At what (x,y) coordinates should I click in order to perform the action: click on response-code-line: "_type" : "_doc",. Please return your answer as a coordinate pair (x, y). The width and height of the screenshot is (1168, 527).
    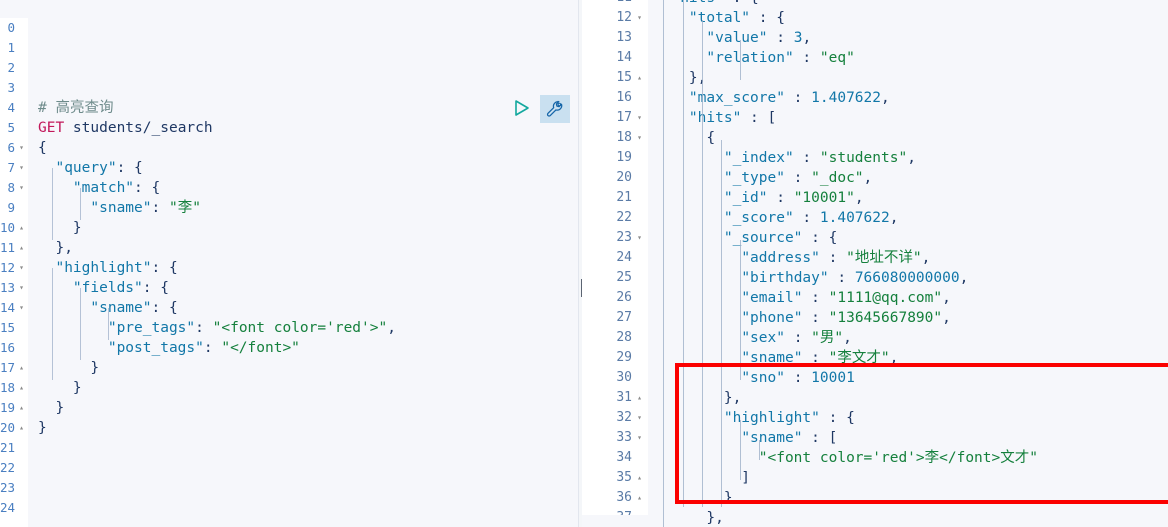
    Looking at the image, I should click on (908, 178).